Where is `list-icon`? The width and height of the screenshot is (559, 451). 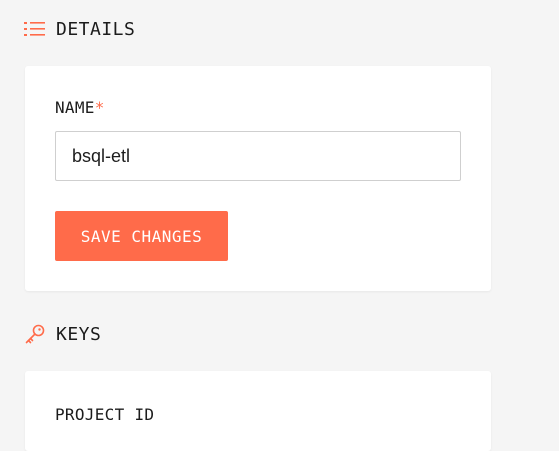
list-icon is located at coordinates (35, 29).